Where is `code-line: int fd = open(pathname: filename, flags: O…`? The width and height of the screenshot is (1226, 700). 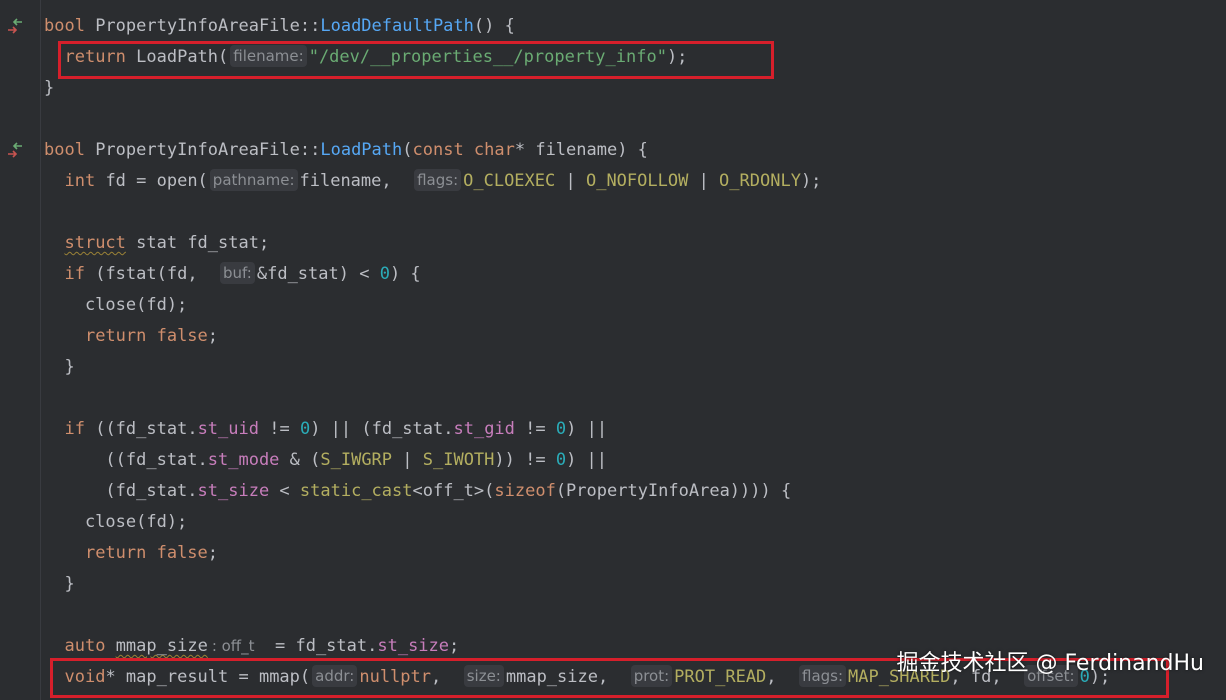 code-line: int fd = open(pathname: filename, flags: O… is located at coordinates (432, 181).